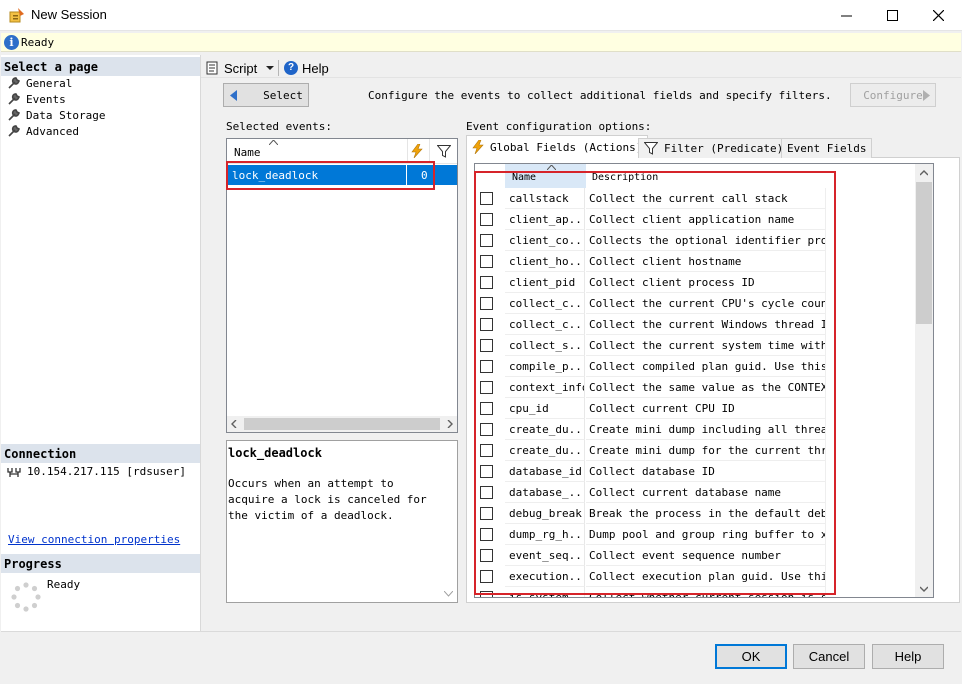  I want to click on horizontal-scrollbar, so click(342, 424).